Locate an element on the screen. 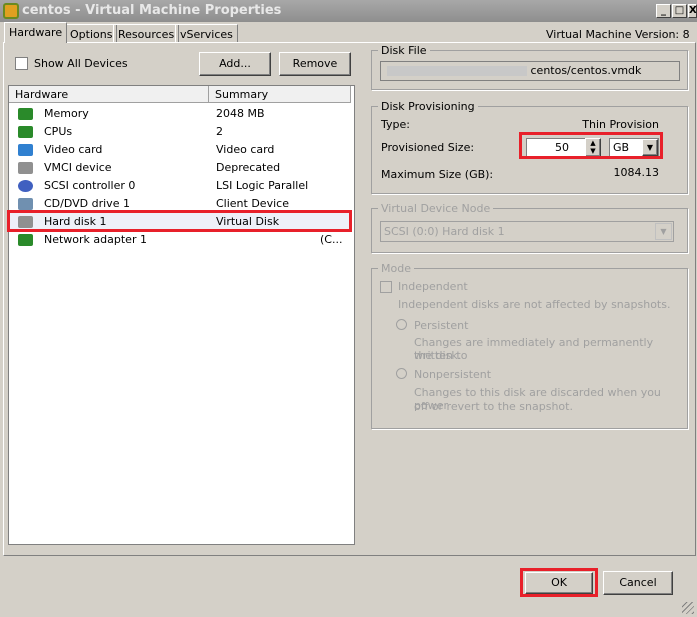 The image size is (697, 617). tab-hardware: Hardware is located at coordinates (36, 32).